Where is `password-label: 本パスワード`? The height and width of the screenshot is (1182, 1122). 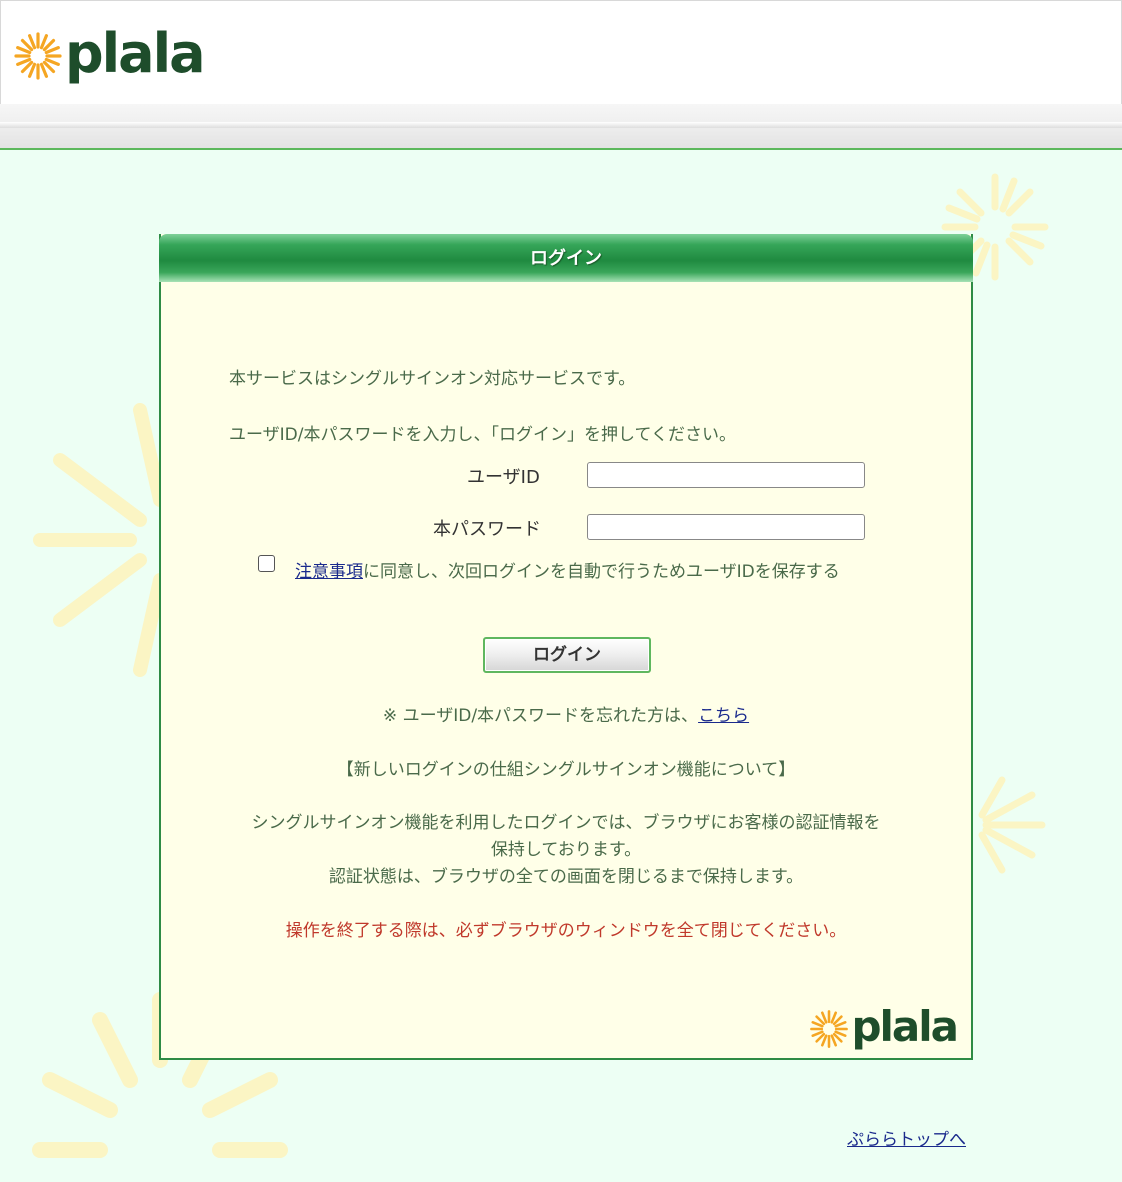
password-label: 本パスワード is located at coordinates (487, 529).